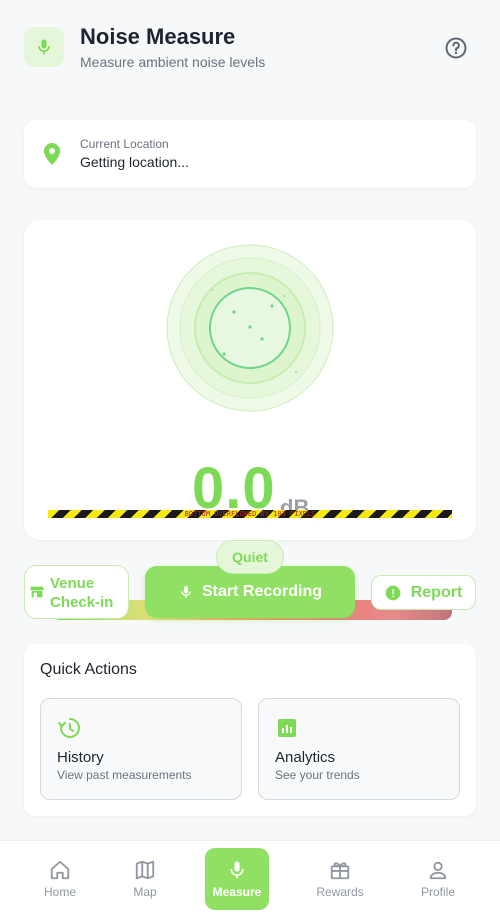 The image size is (500, 917). I want to click on report-label: Report, so click(436, 592).